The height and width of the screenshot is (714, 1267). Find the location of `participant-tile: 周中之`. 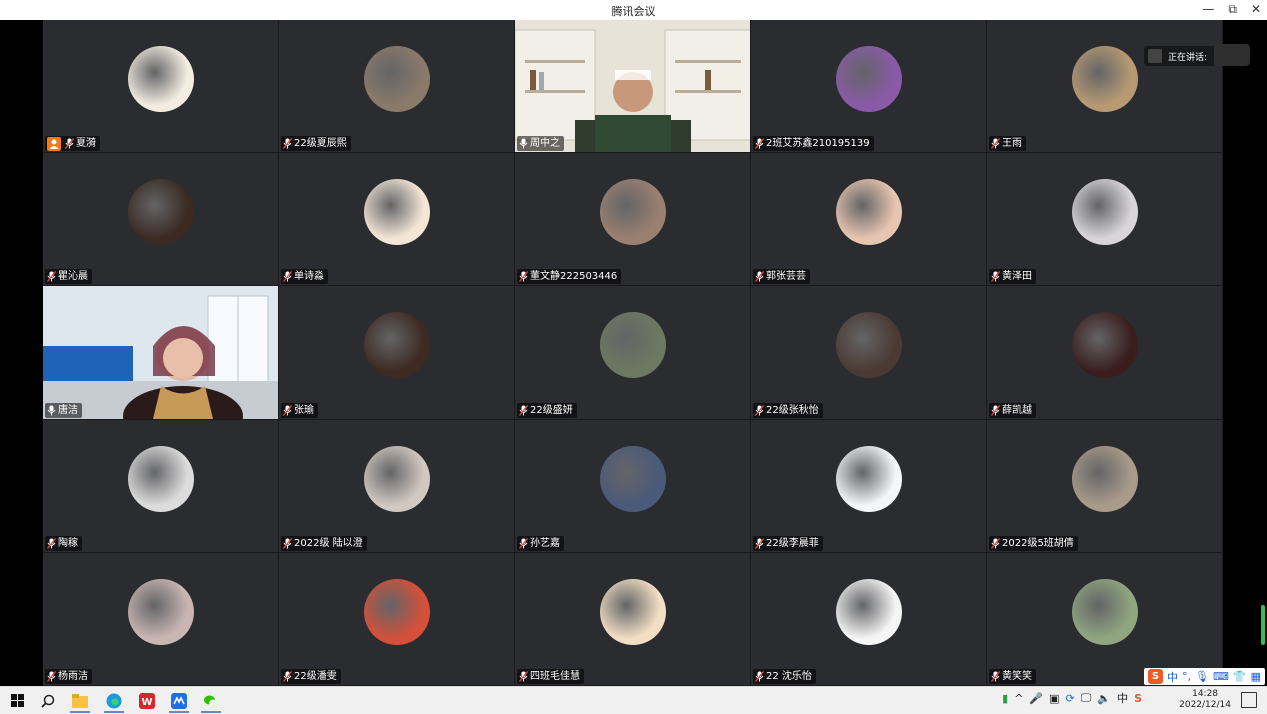

participant-tile: 周中之 is located at coordinates (633, 87).